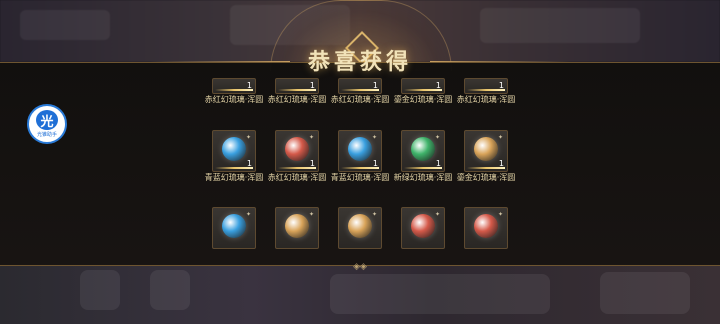 The width and height of the screenshot is (720, 324). Describe the element at coordinates (423, 177) in the screenshot. I see `reward-item-label: 新绿幻琉璃·浑圆` at that location.